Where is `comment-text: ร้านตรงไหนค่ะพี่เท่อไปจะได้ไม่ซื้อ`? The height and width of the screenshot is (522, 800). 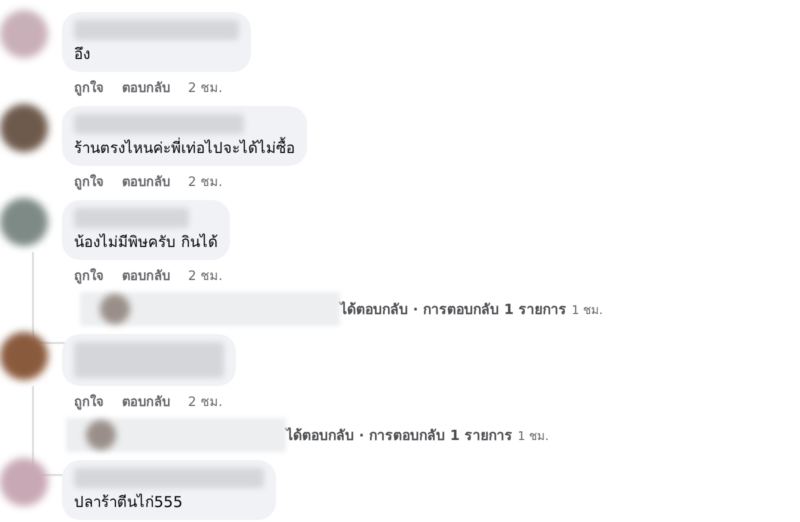
comment-text: ร้านตรงไหนค่ะพี่เท่อไปจะได้ไม่ซื้อ is located at coordinates (184, 148).